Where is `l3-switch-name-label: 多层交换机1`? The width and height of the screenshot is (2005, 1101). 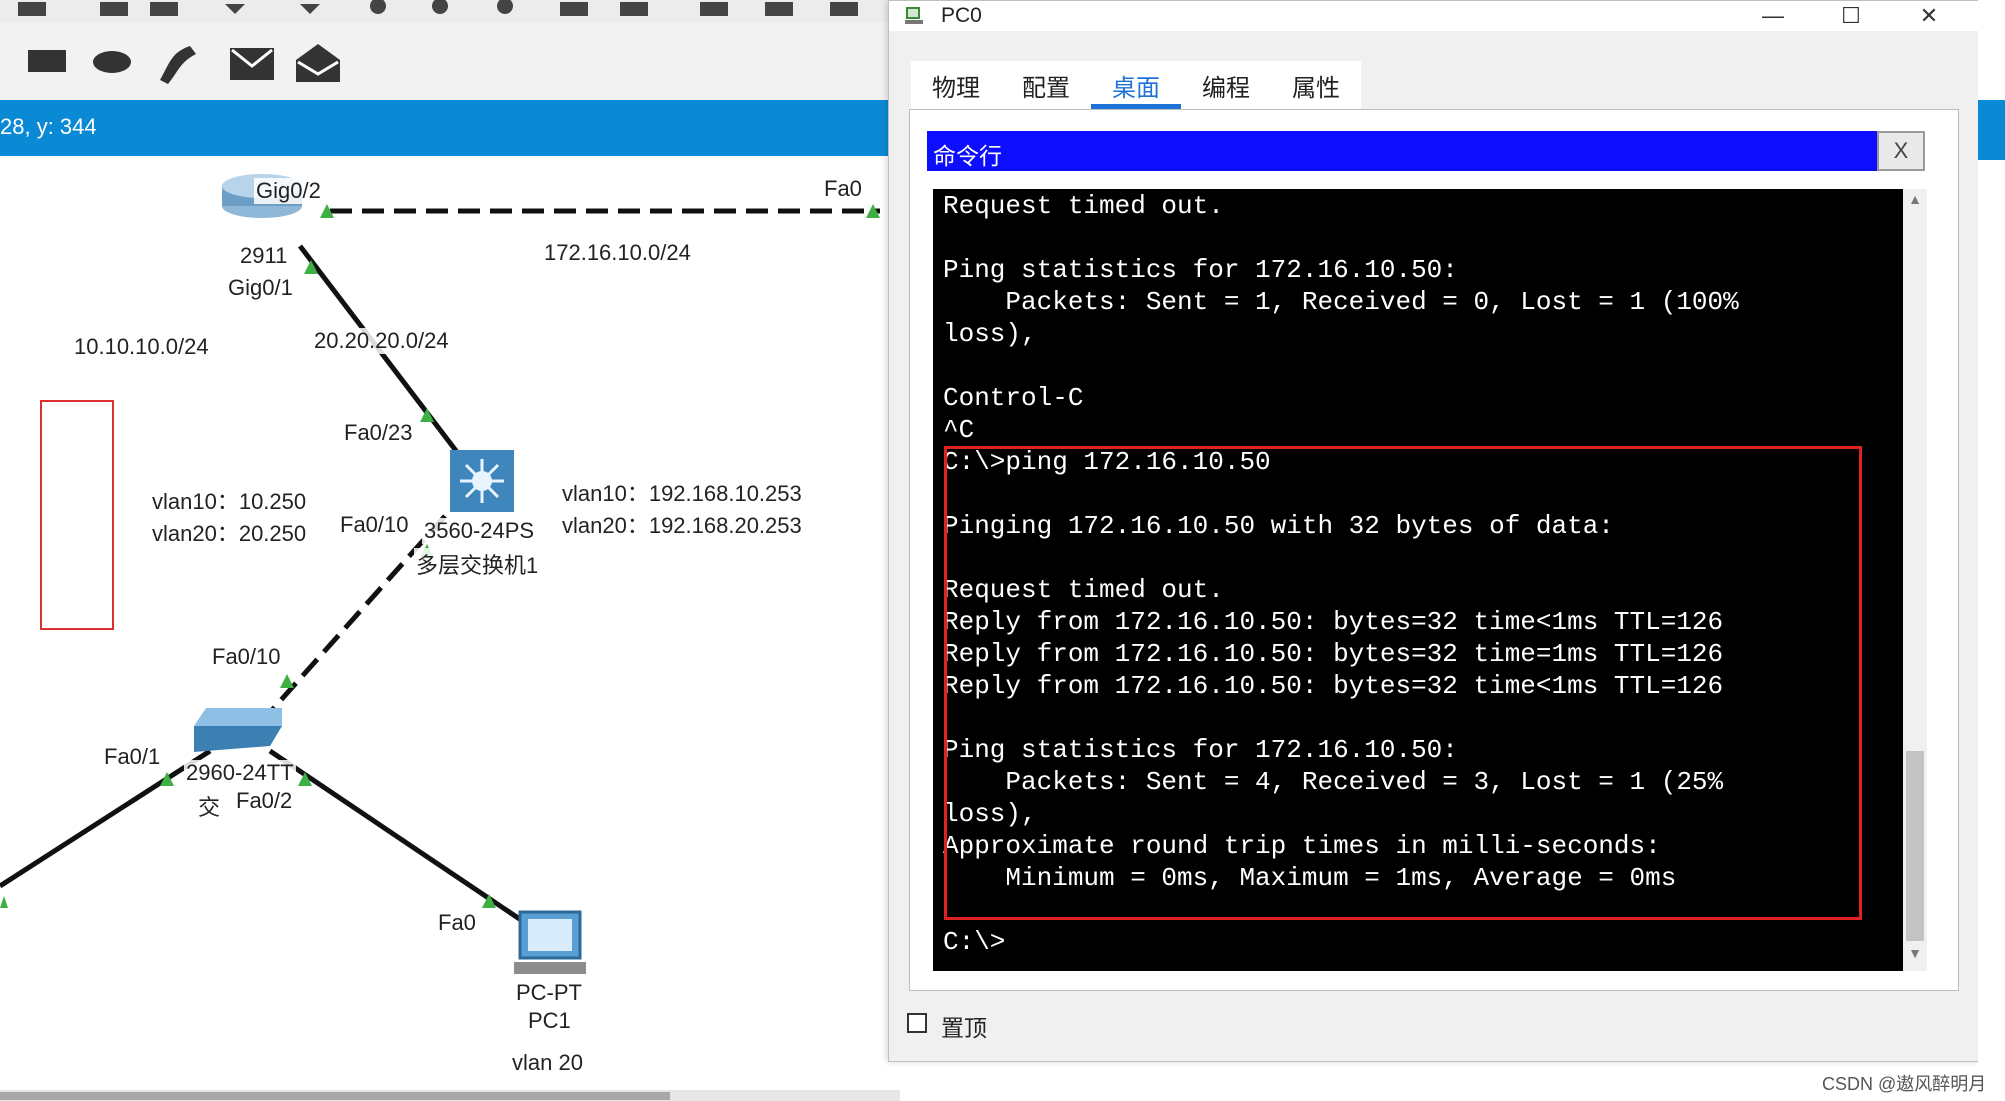 l3-switch-name-label: 多层交换机1 is located at coordinates (477, 564).